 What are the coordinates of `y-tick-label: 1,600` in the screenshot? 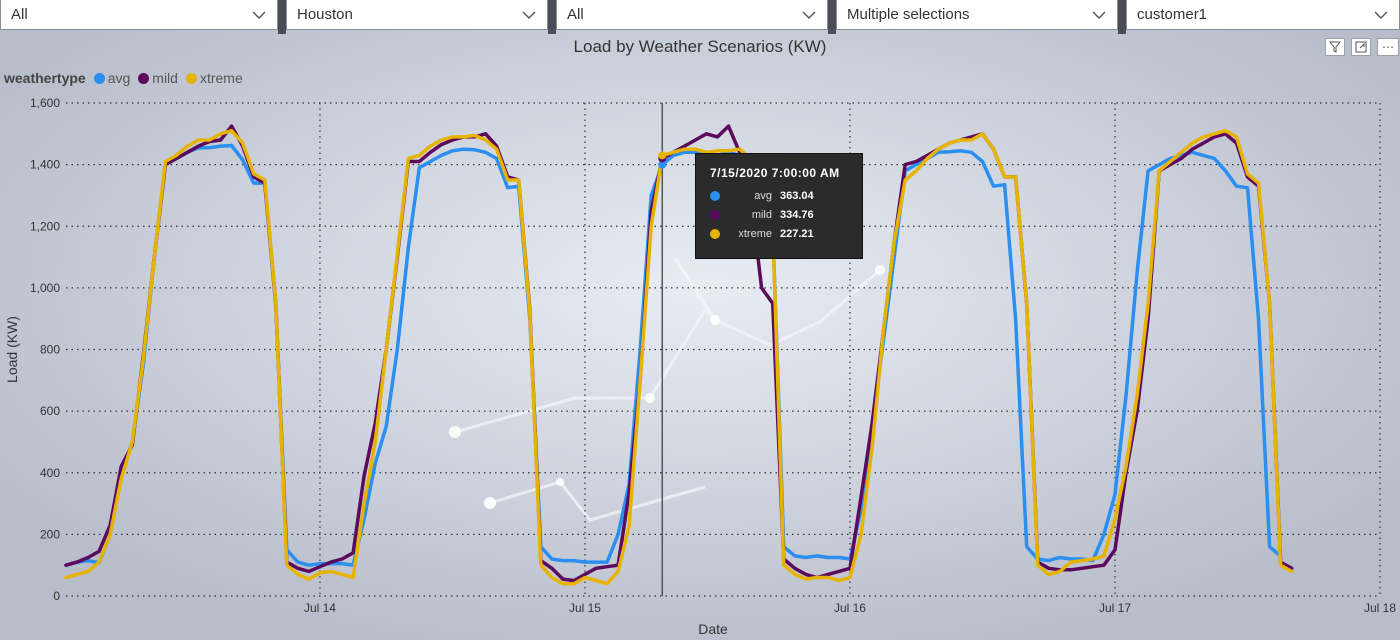 It's located at (45, 103).